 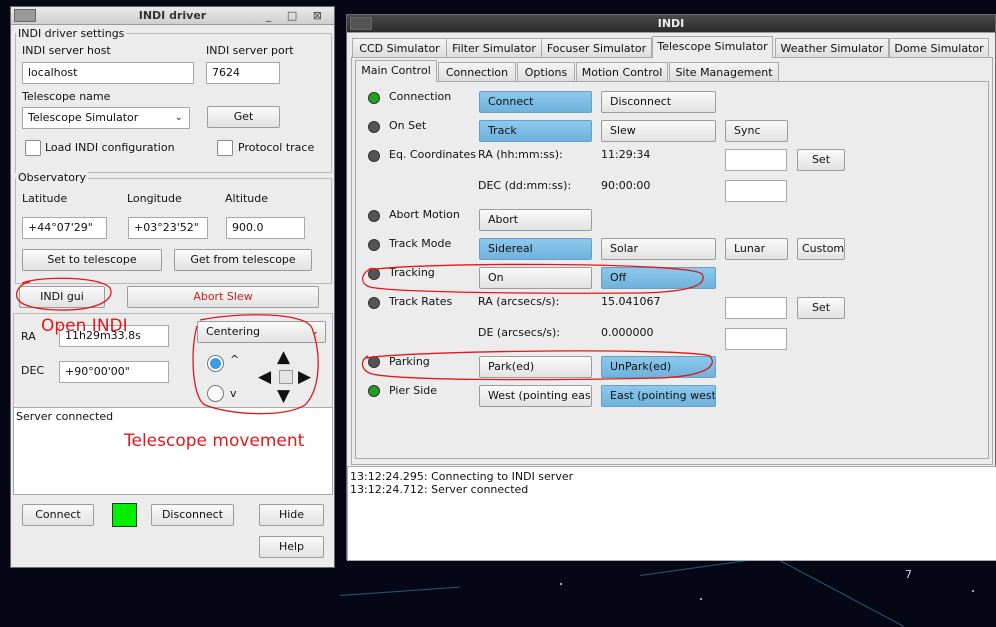 I want to click on tab-focuser-simulator: Focuser Simulator, so click(x=596, y=48).